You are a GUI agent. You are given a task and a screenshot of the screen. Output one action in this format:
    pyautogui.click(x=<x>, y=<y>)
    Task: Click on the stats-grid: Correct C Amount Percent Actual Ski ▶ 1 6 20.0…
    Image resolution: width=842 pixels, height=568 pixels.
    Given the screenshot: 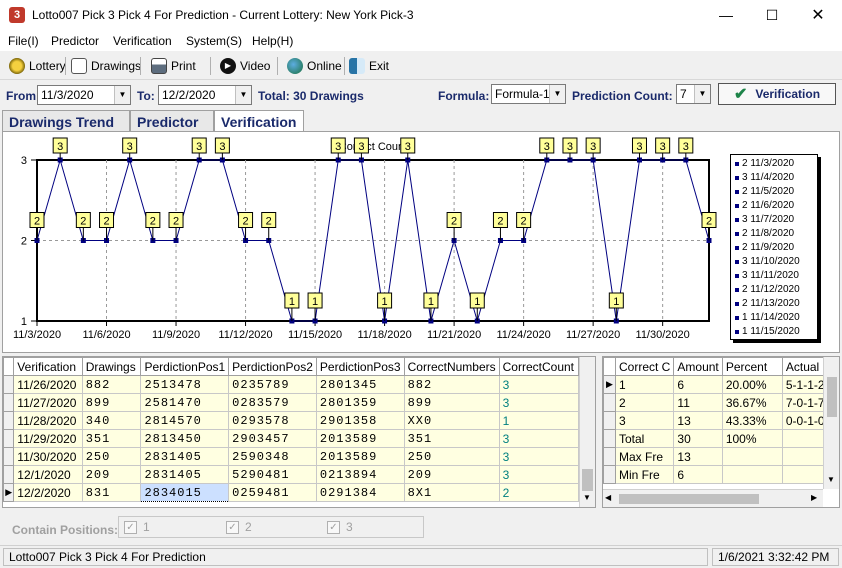 What is the action you would take?
    pyautogui.click(x=721, y=432)
    